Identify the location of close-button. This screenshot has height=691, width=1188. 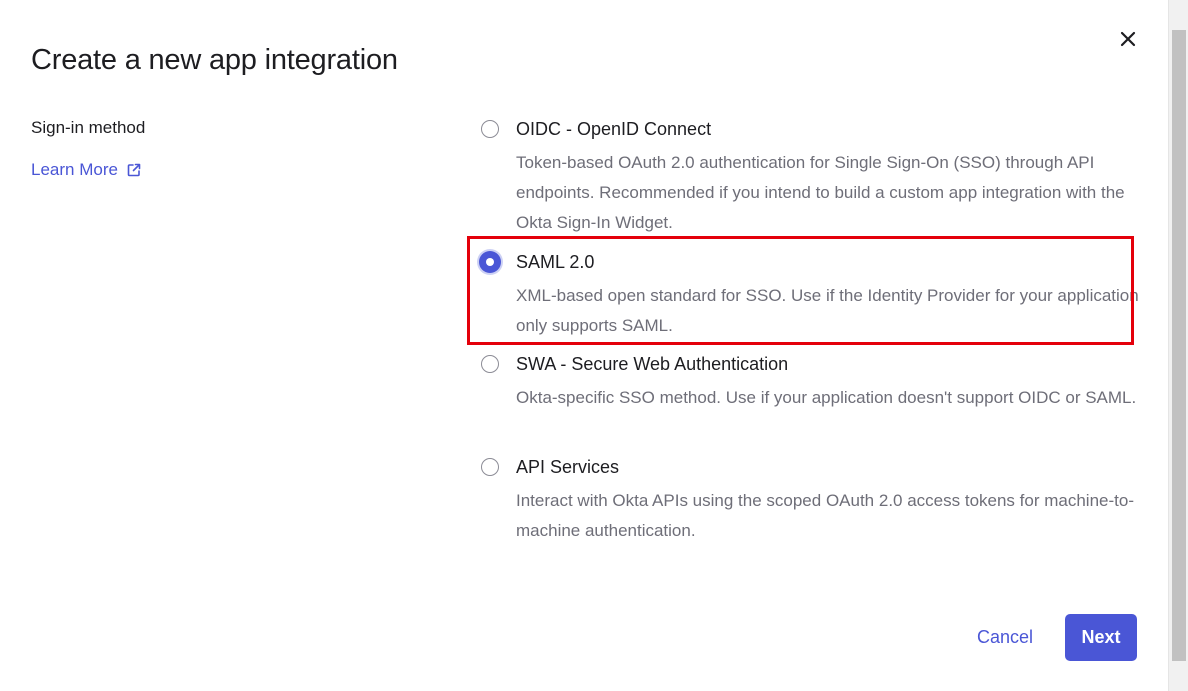
(1128, 39).